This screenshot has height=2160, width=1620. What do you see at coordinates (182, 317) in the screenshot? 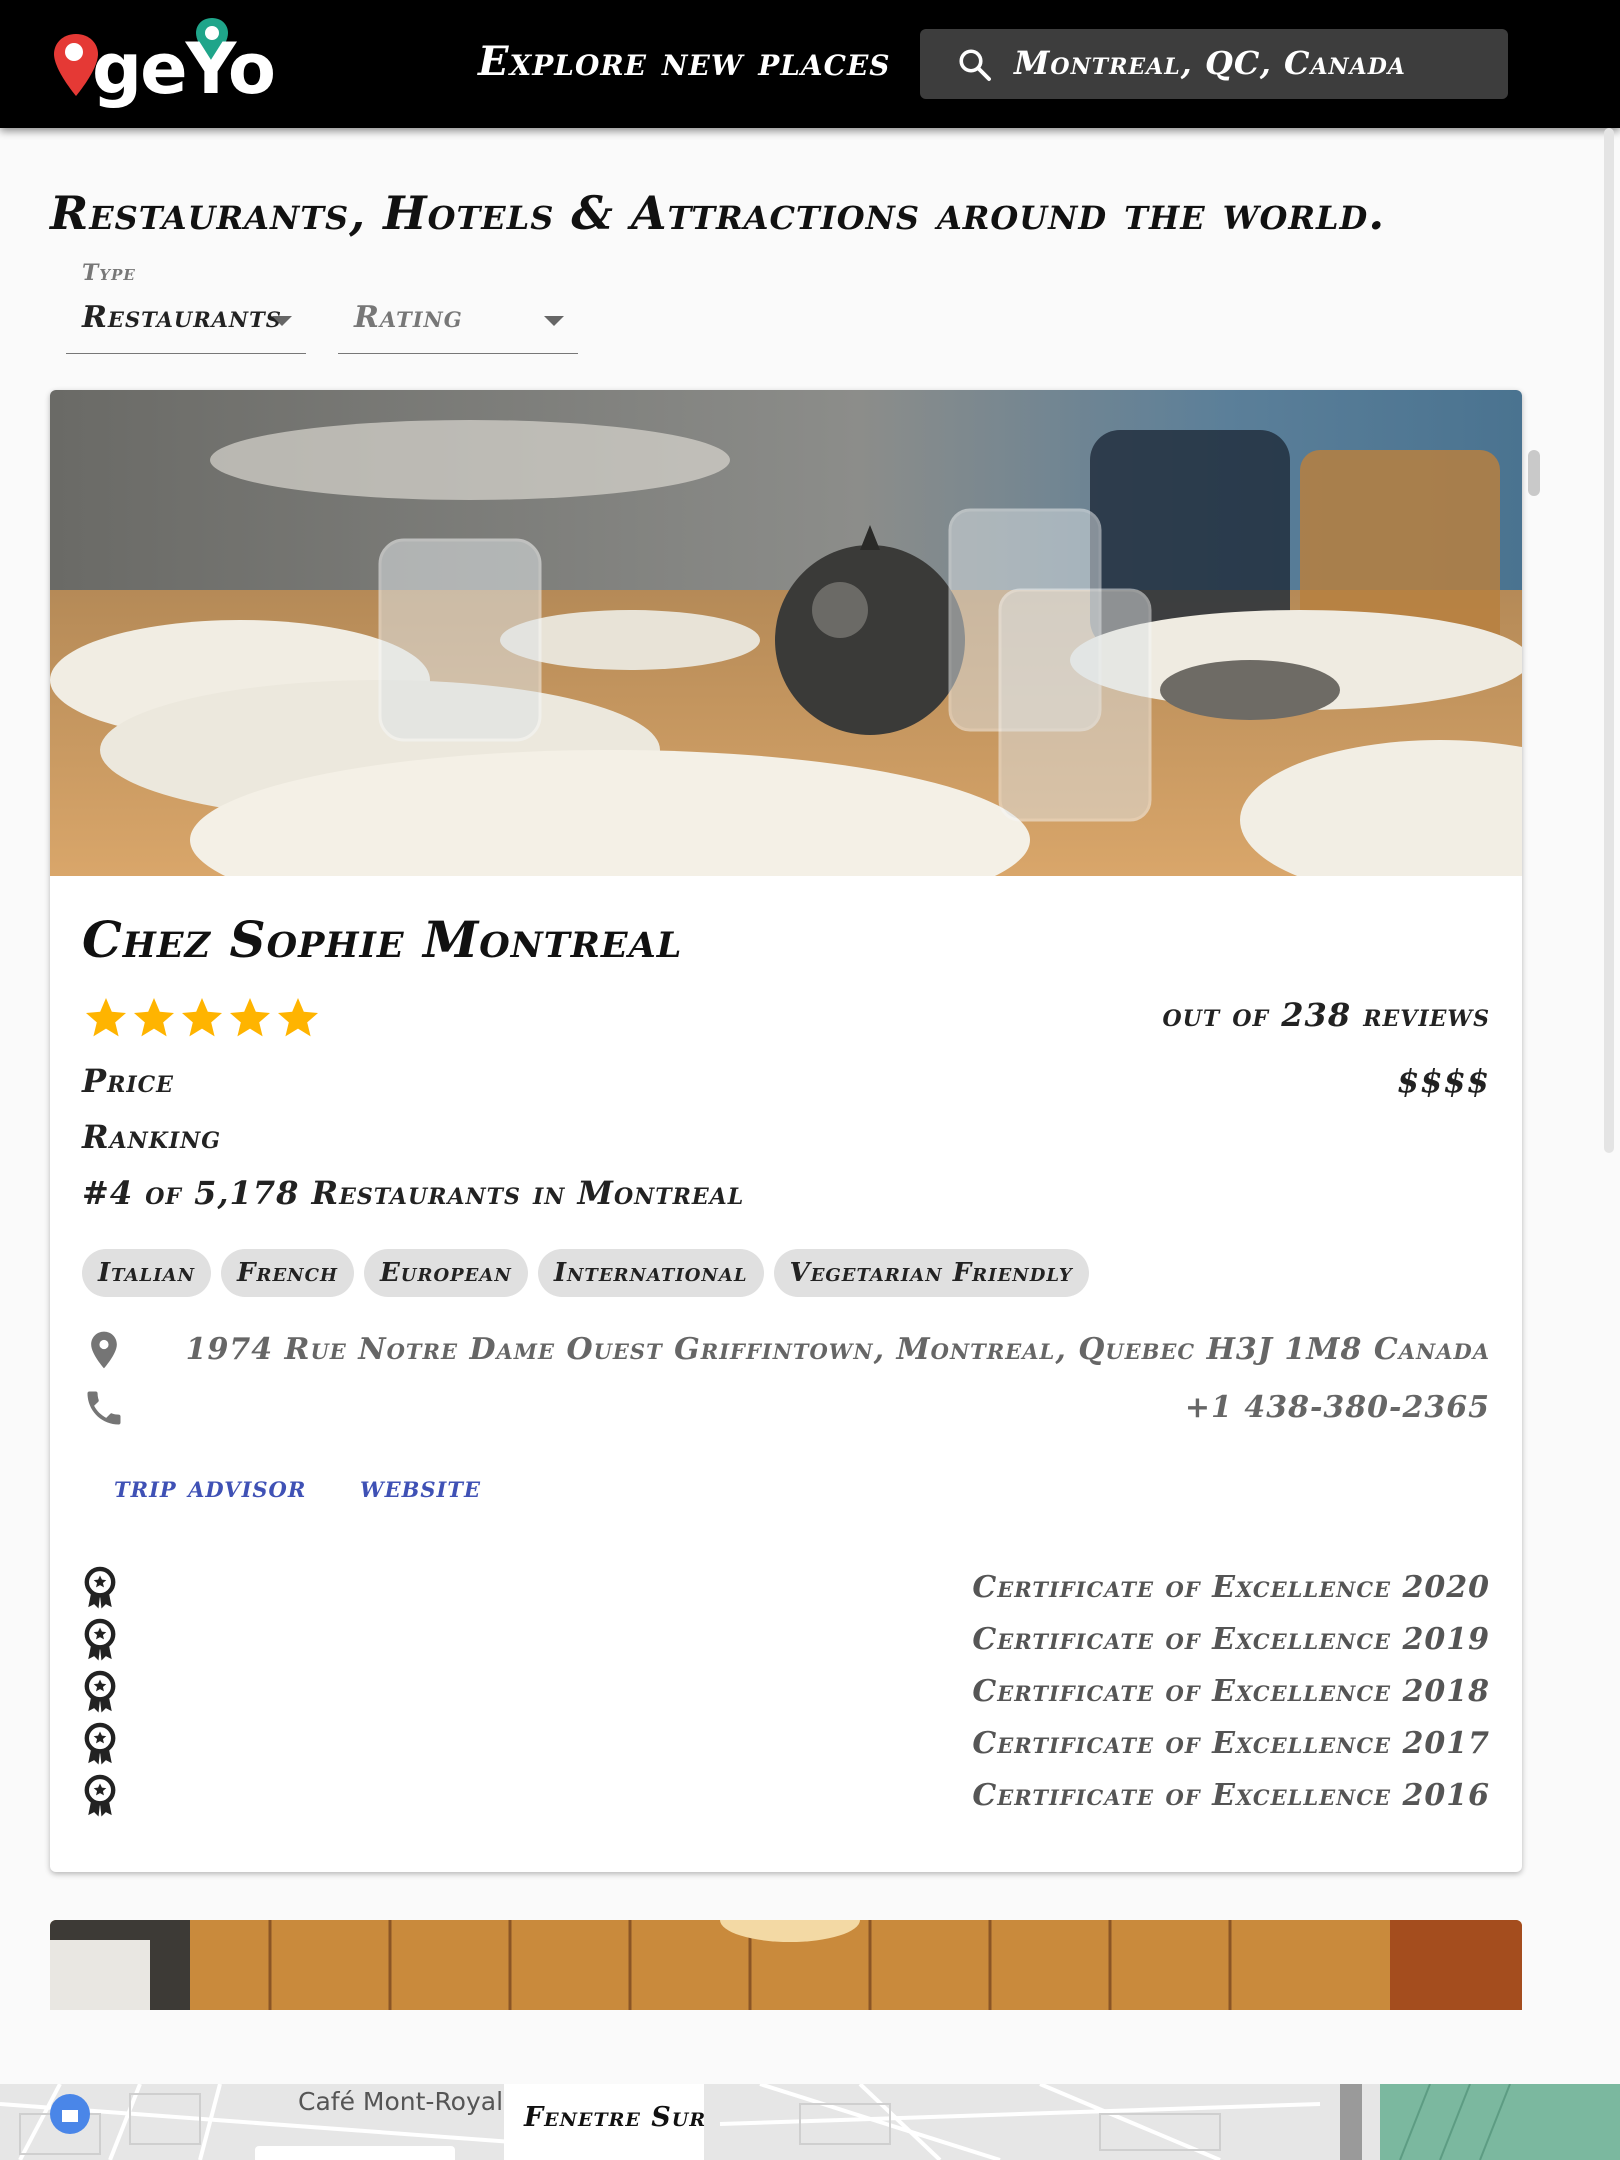
I see `type-select-value: Restaurants` at bounding box center [182, 317].